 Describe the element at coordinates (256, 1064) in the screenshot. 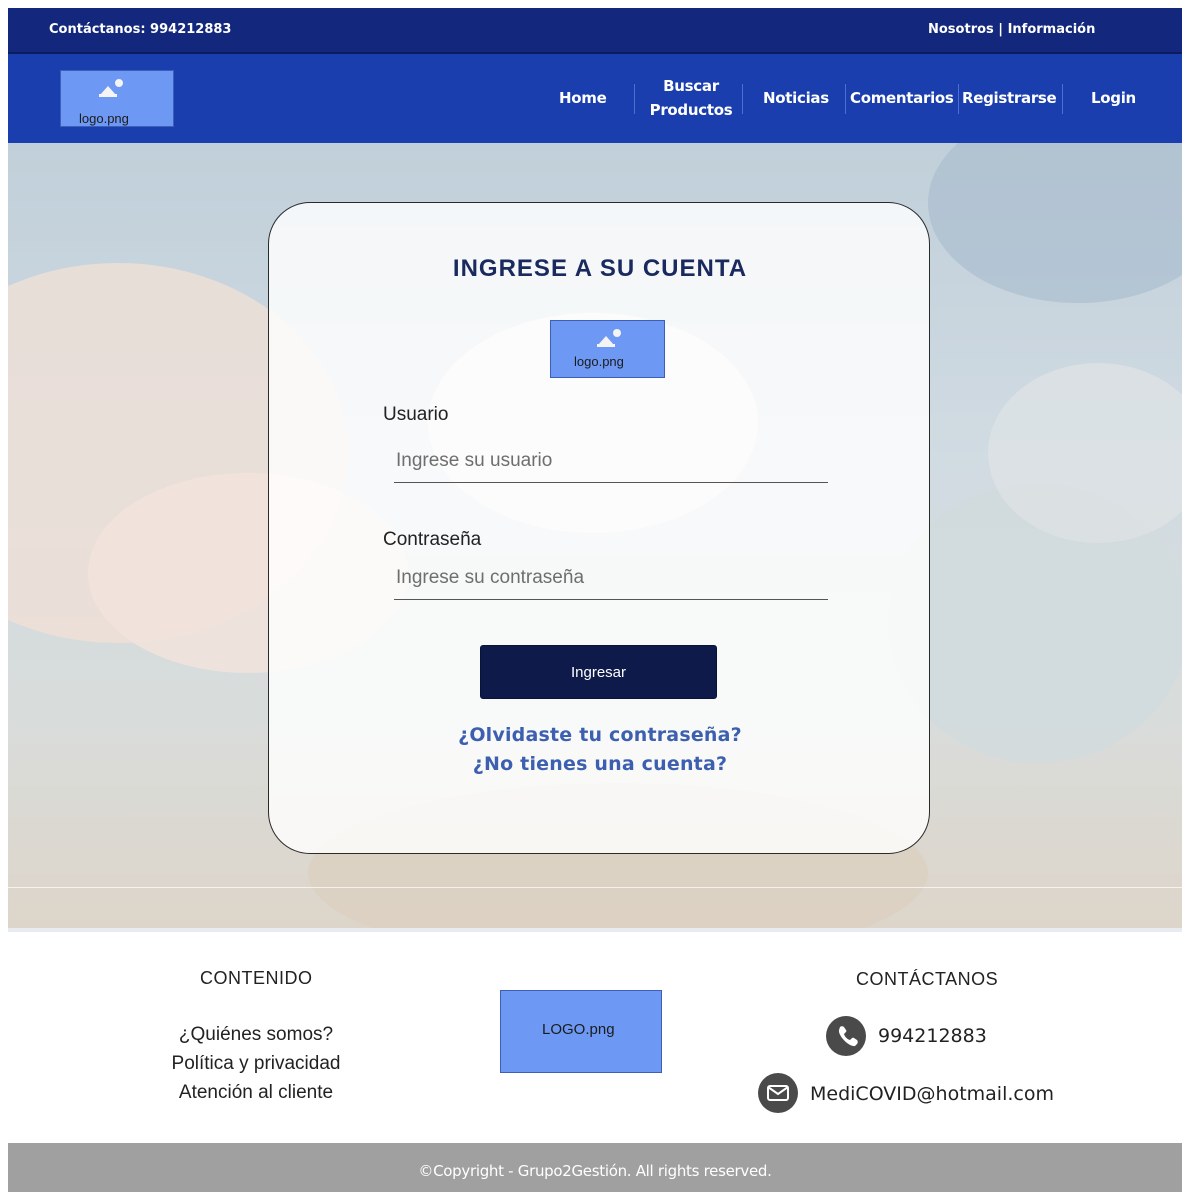

I see `footer-link-politica: Política y privacidad` at that location.